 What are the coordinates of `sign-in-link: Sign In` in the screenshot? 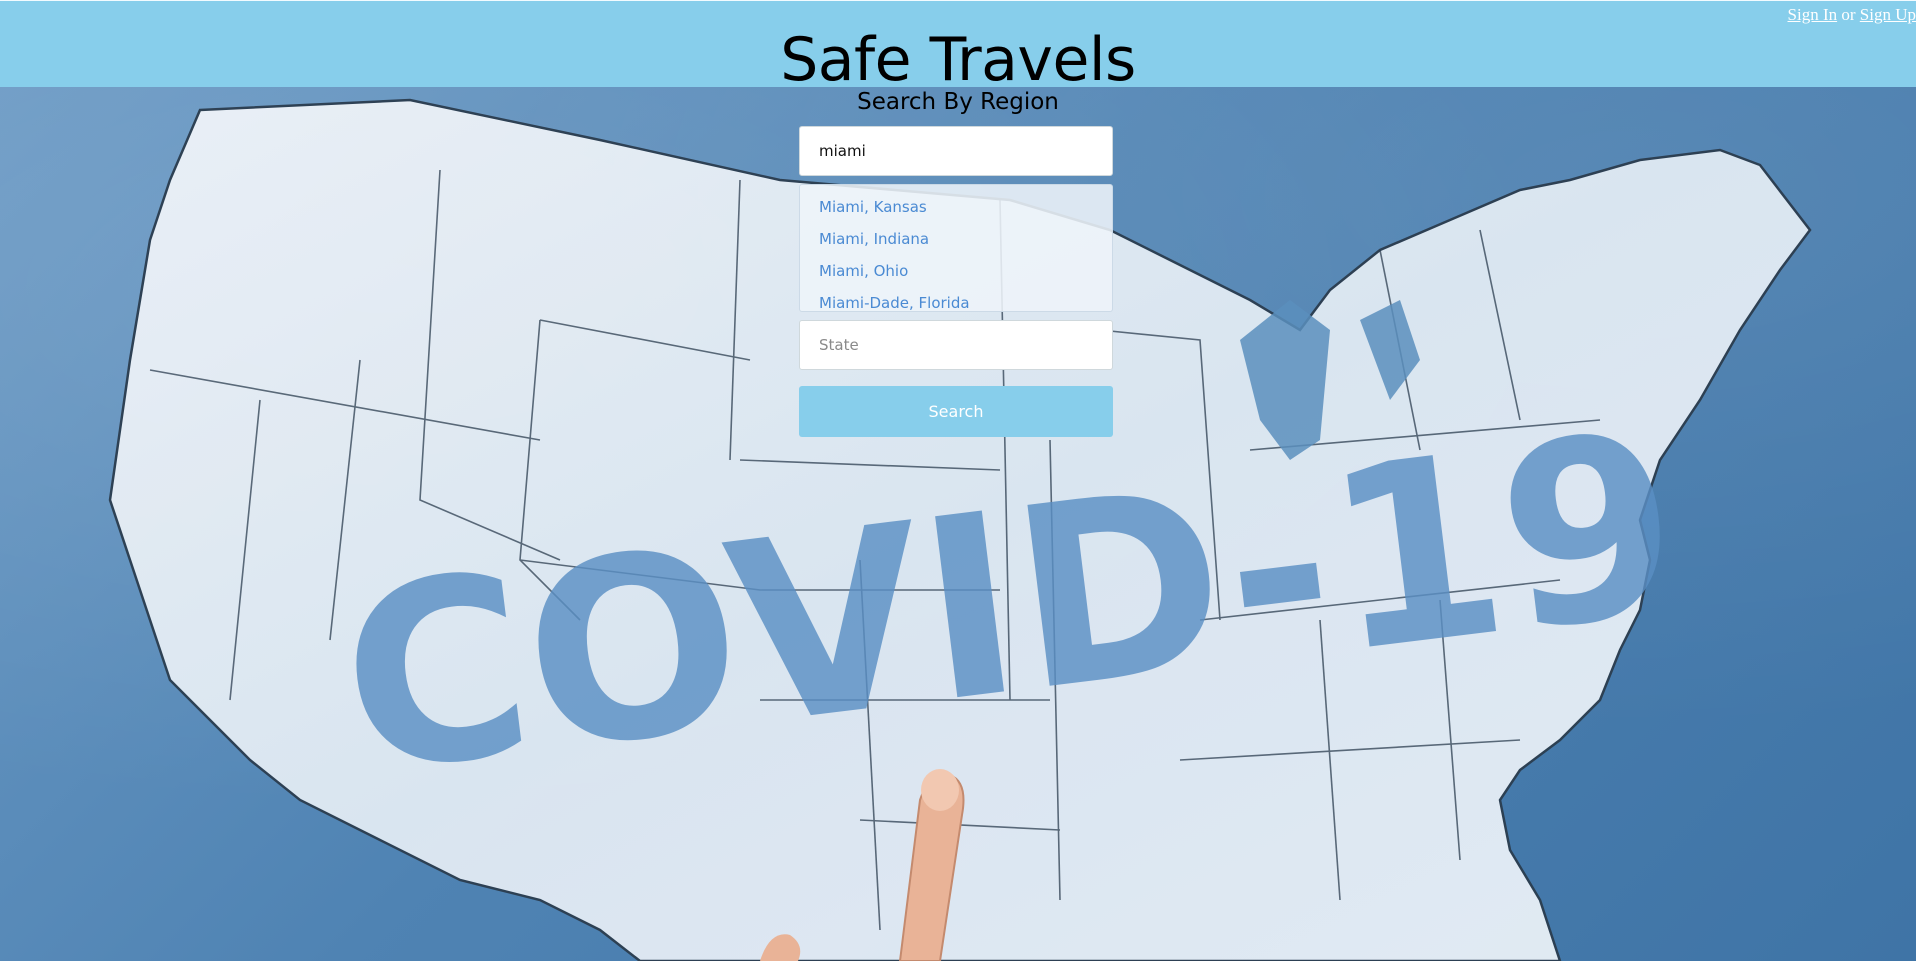 It's located at (1813, 14).